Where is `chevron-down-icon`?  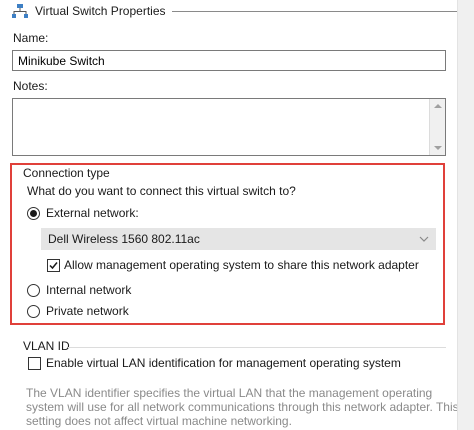 chevron-down-icon is located at coordinates (424, 239).